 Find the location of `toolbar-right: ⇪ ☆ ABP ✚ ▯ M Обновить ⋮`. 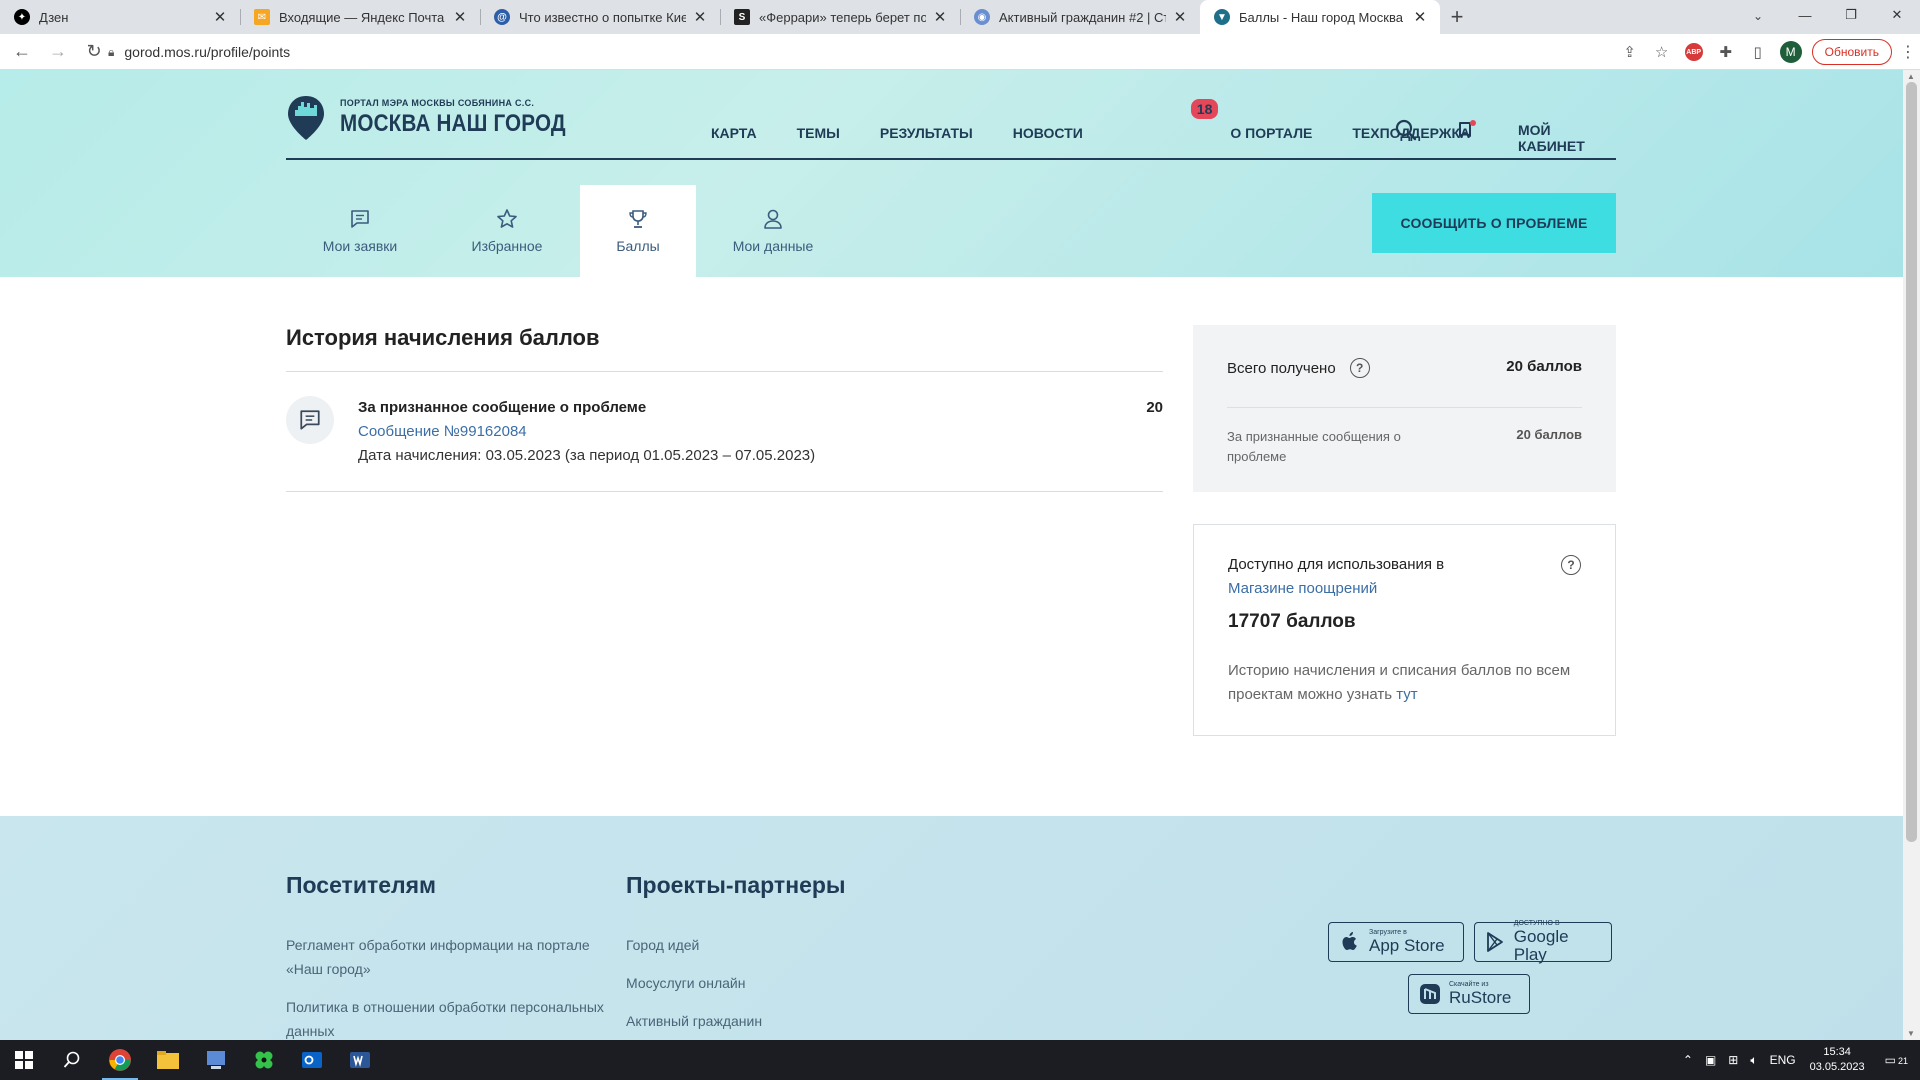

toolbar-right: ⇪ ☆ ABP ✚ ▯ M Обновить ⋮ is located at coordinates (1767, 52).